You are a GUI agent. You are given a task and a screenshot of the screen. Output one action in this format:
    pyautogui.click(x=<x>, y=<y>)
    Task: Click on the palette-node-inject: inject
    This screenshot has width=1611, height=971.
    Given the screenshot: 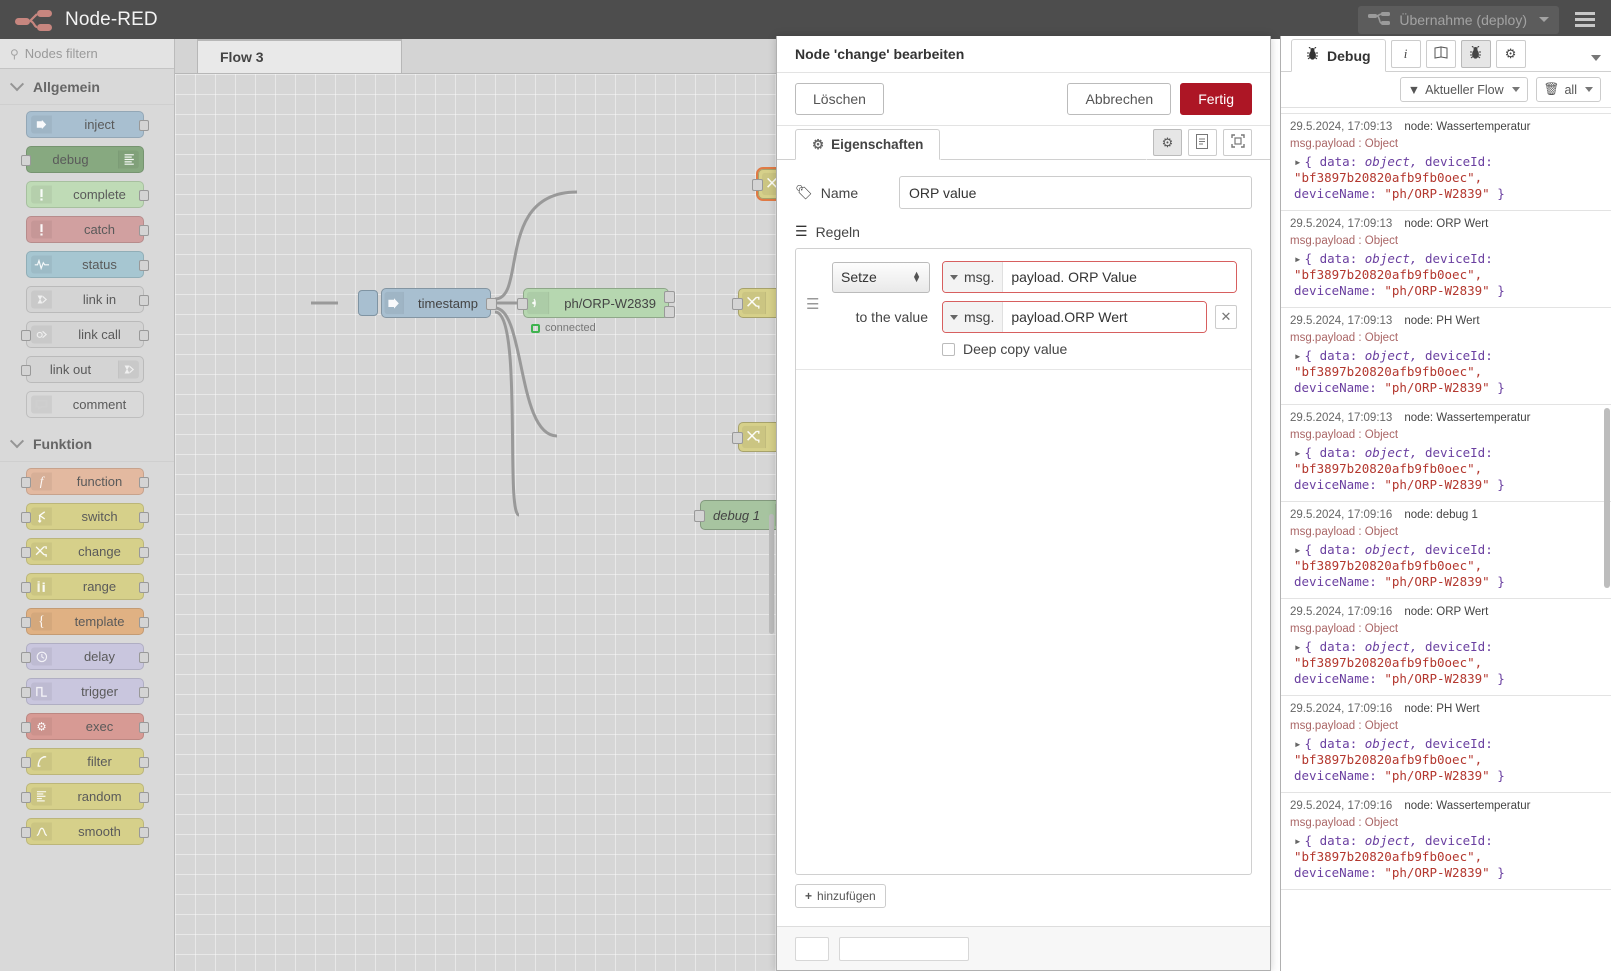 What is the action you would take?
    pyautogui.click(x=87, y=124)
    